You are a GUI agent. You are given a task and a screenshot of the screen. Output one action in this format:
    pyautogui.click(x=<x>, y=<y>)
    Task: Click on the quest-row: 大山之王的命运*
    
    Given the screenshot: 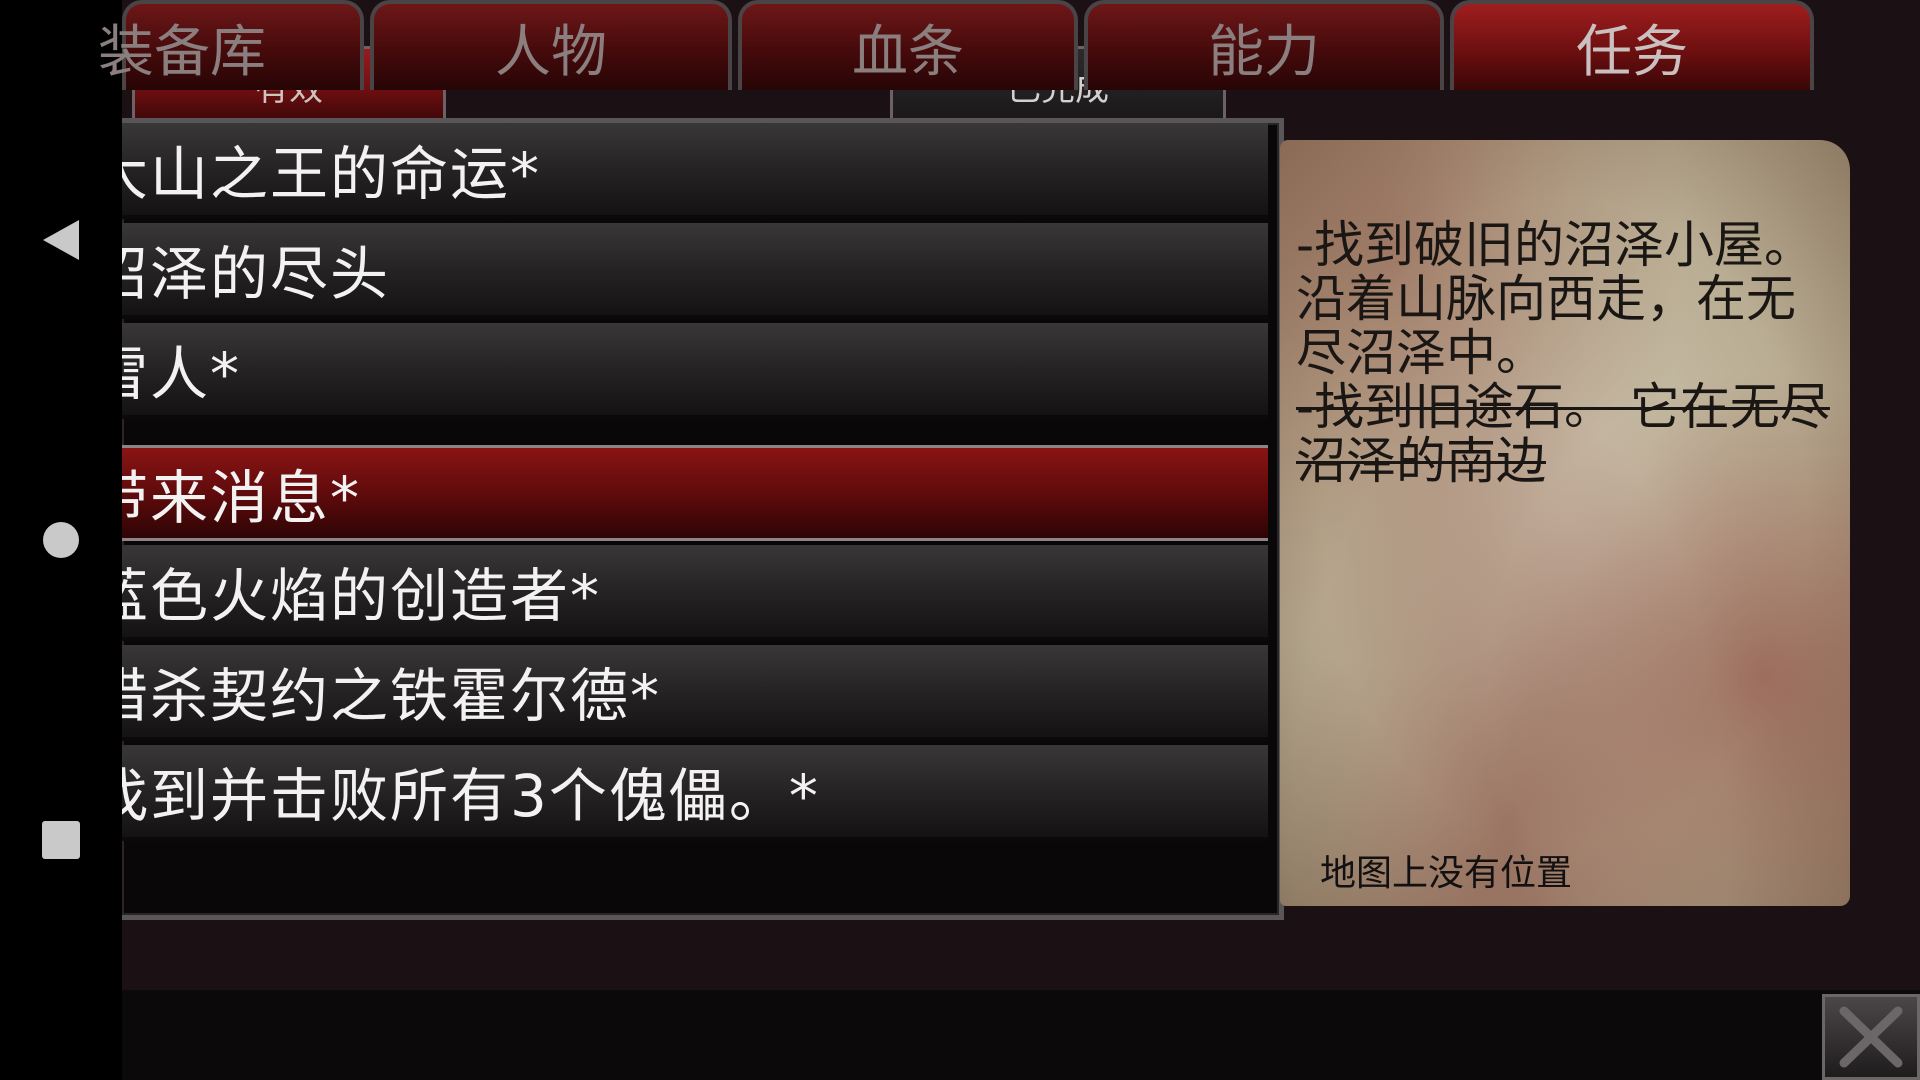 What is the action you would take?
    pyautogui.click(x=695, y=171)
    